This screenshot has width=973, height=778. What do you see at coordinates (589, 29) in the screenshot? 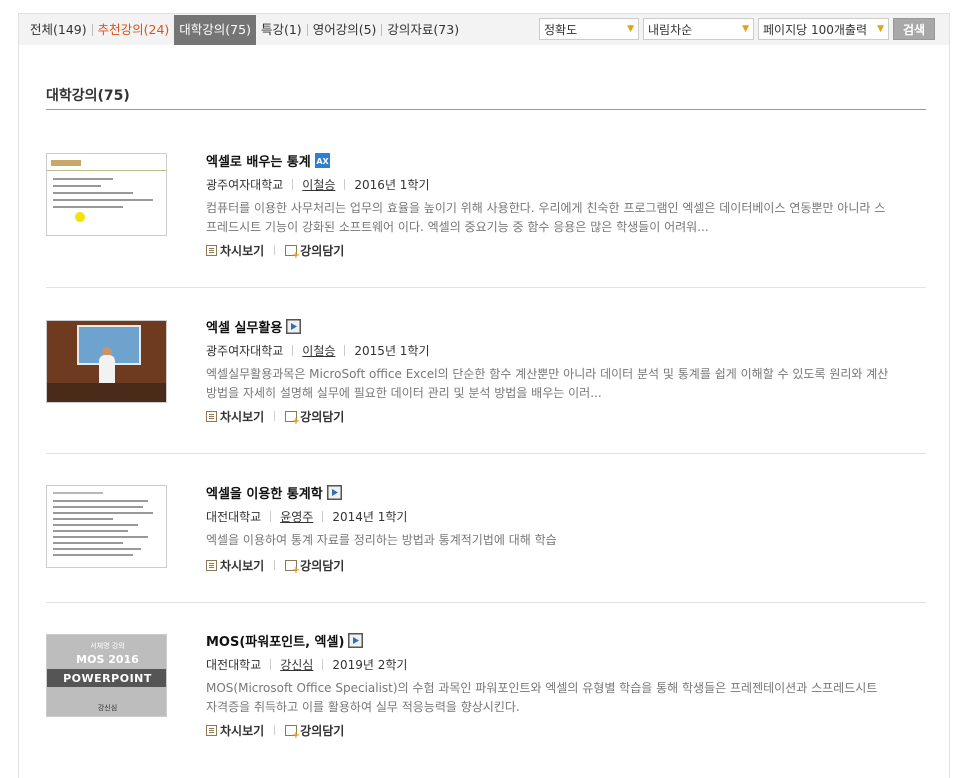
I see `sort-field-select: 정확도 ▼` at bounding box center [589, 29].